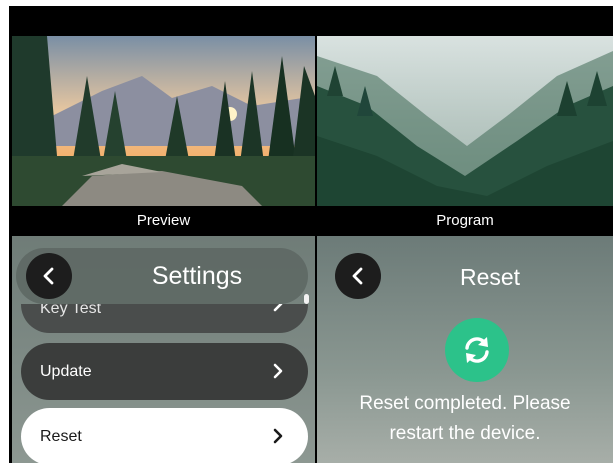 This screenshot has width=613, height=463. I want to click on reset-message-line-2: restart the device., so click(465, 433).